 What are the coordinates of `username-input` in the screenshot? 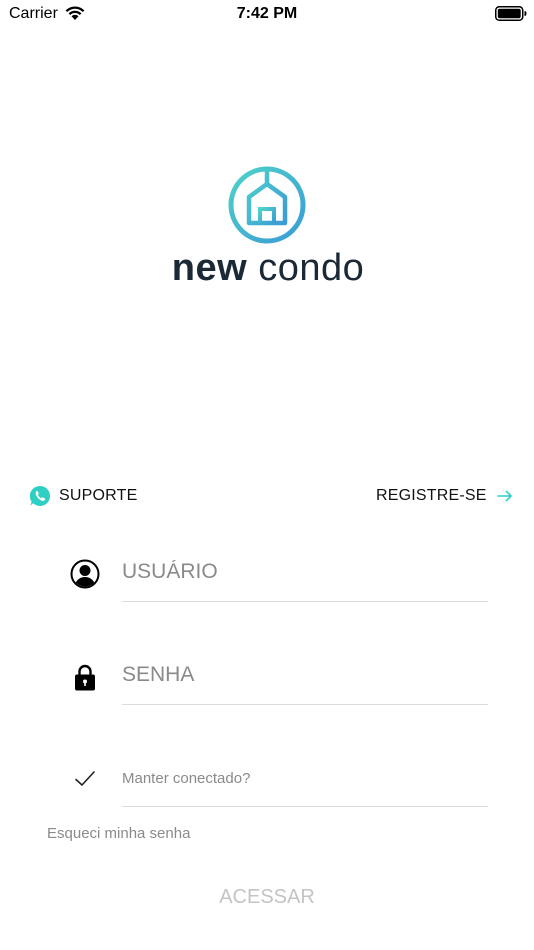 It's located at (304, 572).